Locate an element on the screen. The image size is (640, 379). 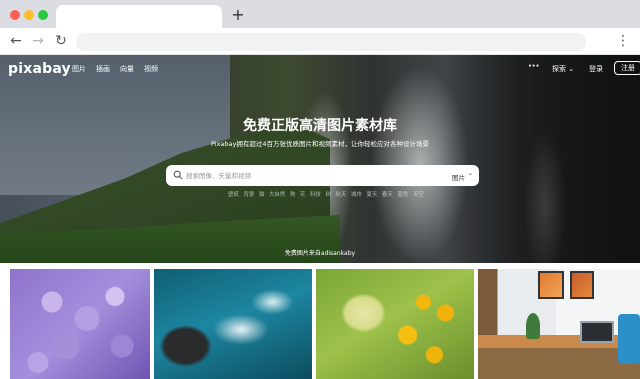
photo-office-desk is located at coordinates (559, 324).